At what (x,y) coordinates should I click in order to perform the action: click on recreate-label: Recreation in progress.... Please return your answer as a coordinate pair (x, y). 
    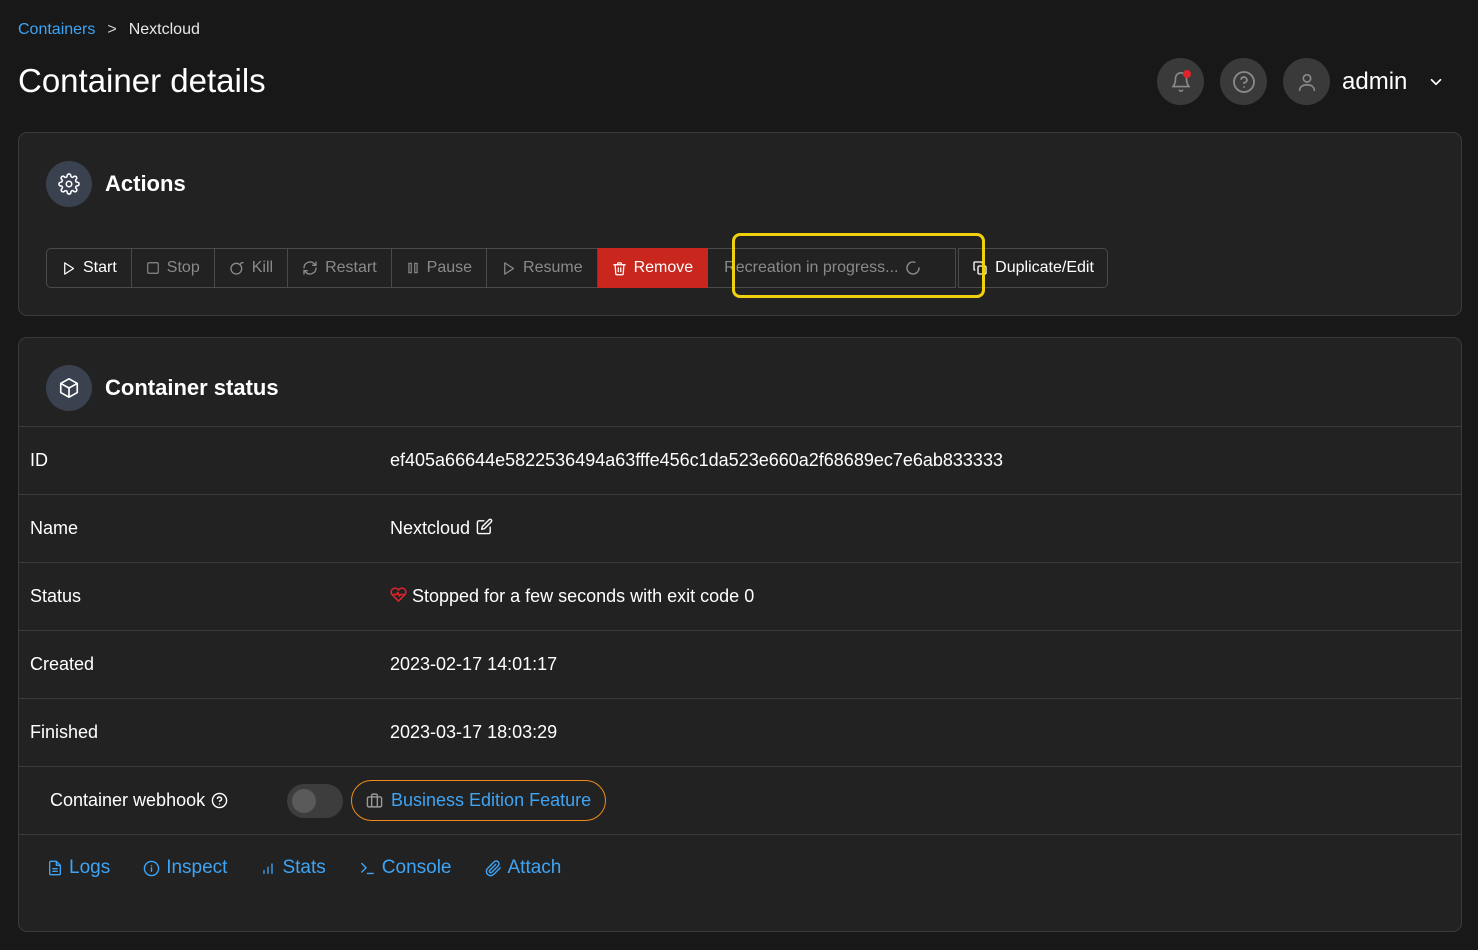
    Looking at the image, I should click on (811, 267).